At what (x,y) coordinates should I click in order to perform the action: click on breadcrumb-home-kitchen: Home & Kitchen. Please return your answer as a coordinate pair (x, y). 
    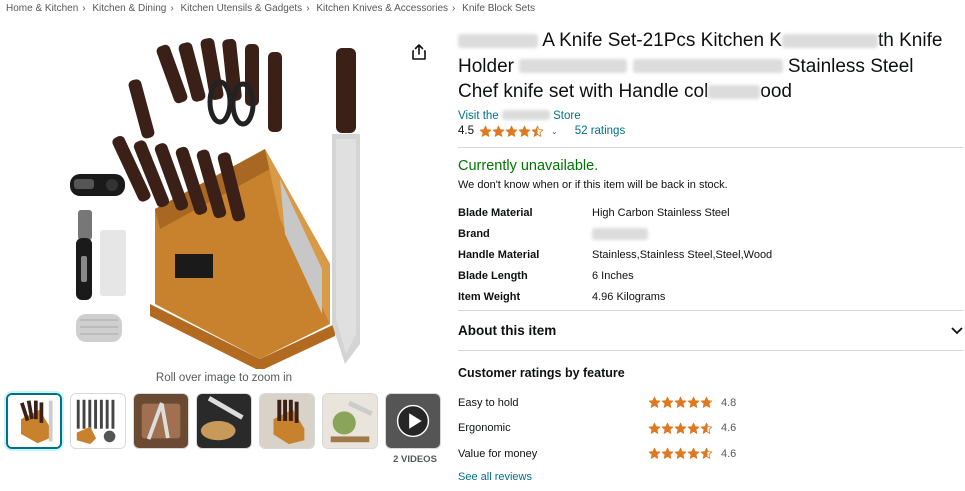
    Looking at the image, I should click on (42, 8).